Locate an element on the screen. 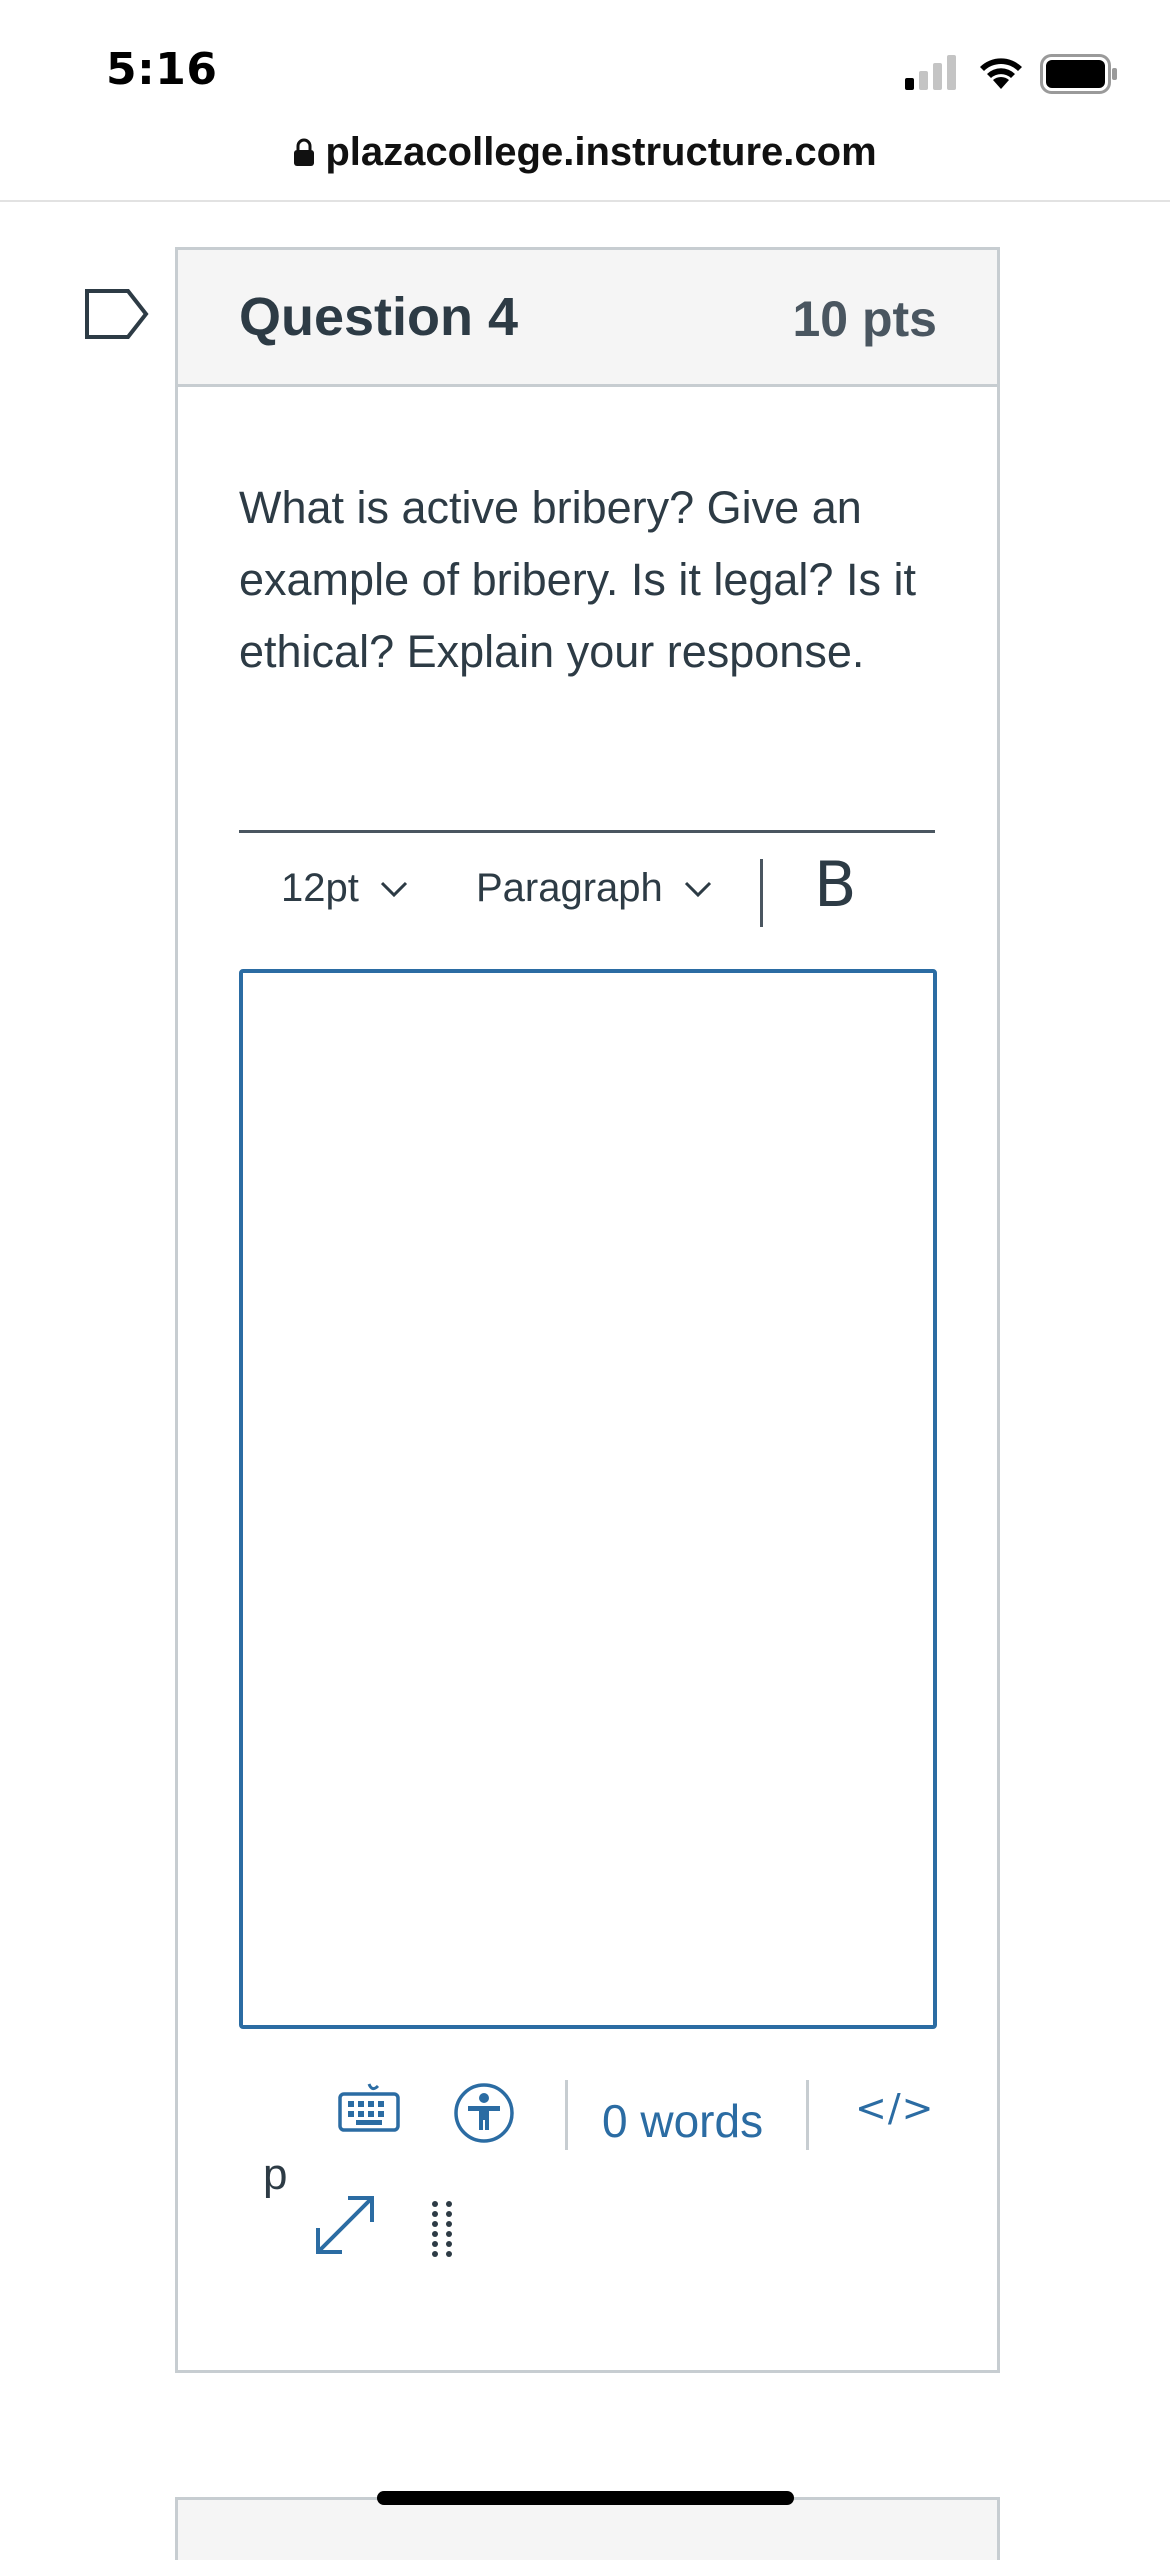 This screenshot has height=2560, width=1170. flag-icon is located at coordinates (117, 314).